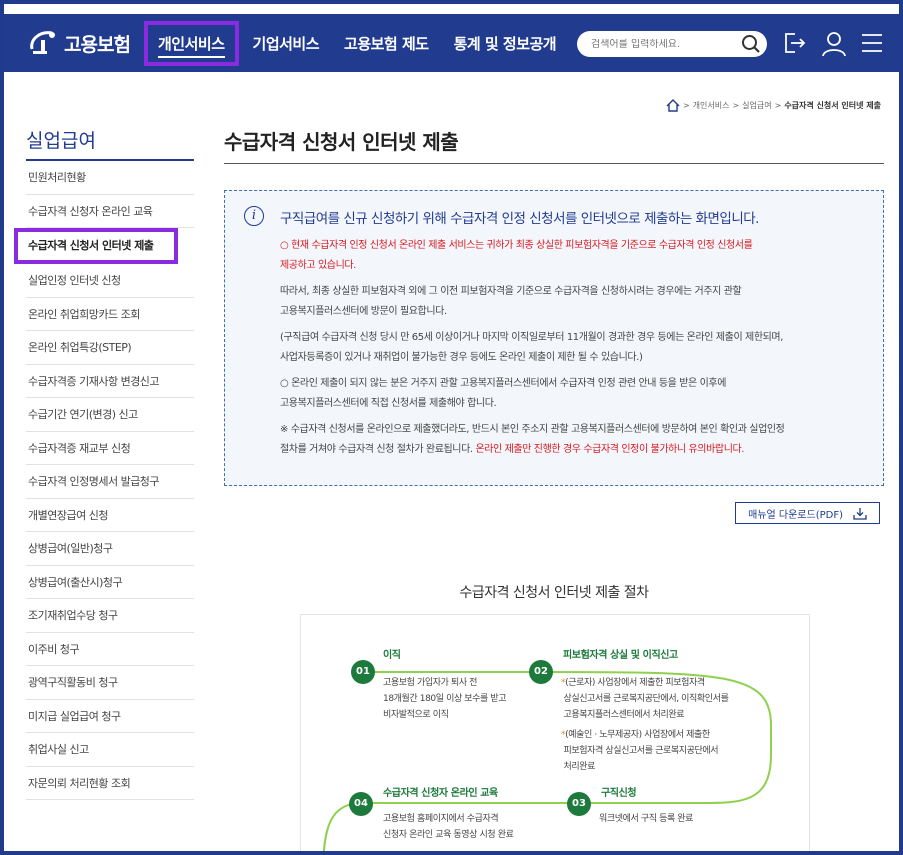 The height and width of the screenshot is (855, 903). Describe the element at coordinates (673, 105) in the screenshot. I see `home-icon` at that location.